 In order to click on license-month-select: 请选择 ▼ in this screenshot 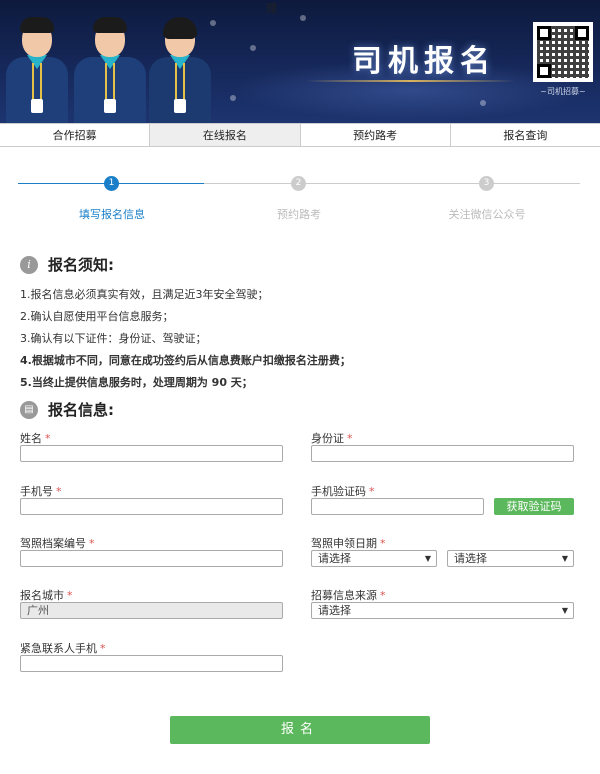, I will do `click(510, 558)`.